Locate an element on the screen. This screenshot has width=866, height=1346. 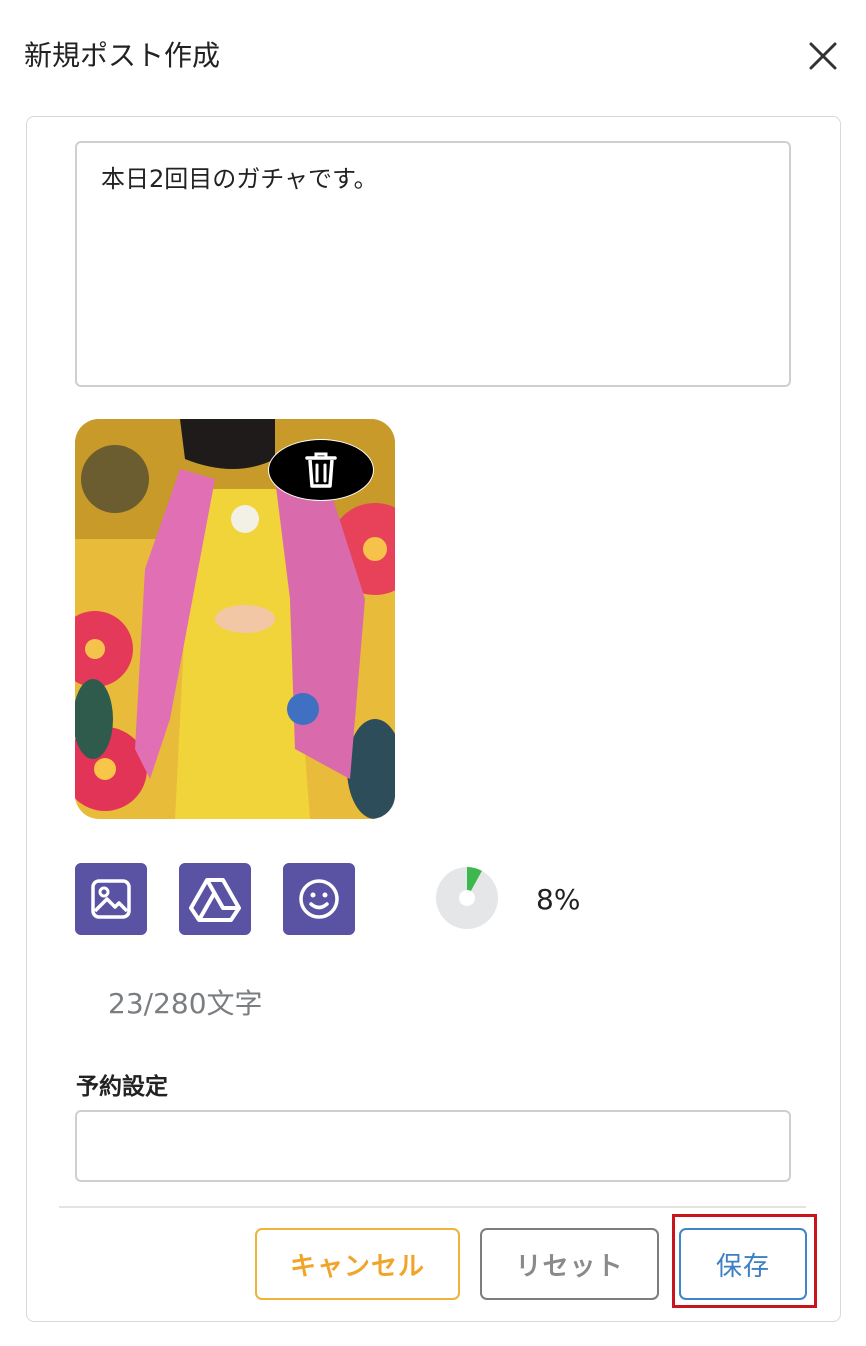
google-drive-button is located at coordinates (215, 899).